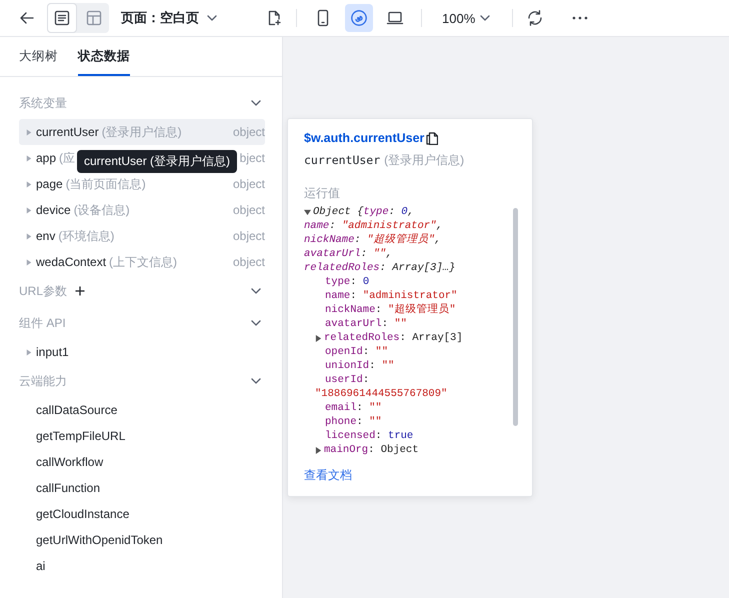 This screenshot has height=598, width=729. Describe the element at coordinates (68, 488) in the screenshot. I see `variable-name: callFunction` at that location.